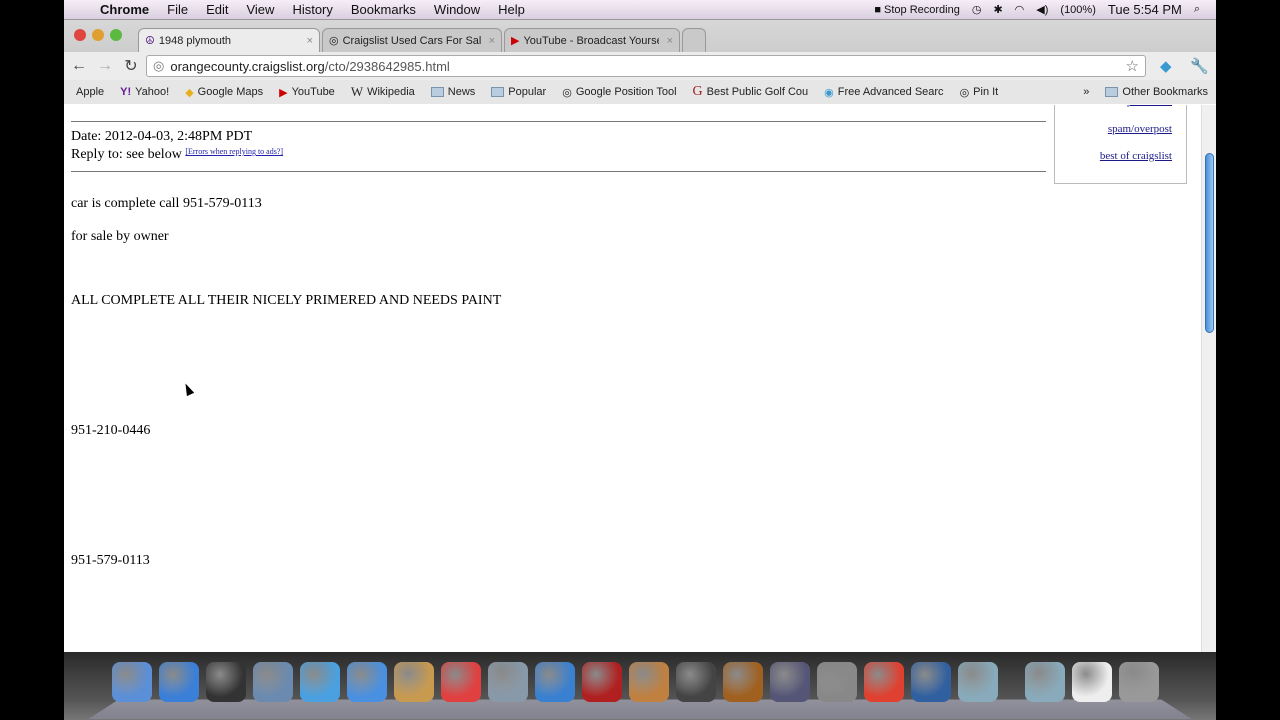 The height and width of the screenshot is (720, 1280). What do you see at coordinates (977, 9) in the screenshot?
I see `time-machine-icon: ◷` at bounding box center [977, 9].